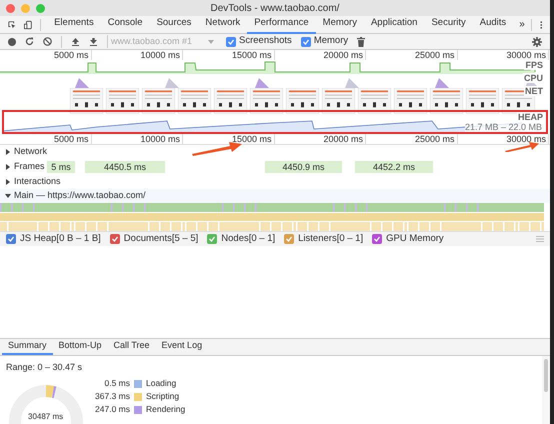 The image size is (554, 424). Describe the element at coordinates (80, 346) in the screenshot. I see `details-tab: Bottom-Up` at that location.